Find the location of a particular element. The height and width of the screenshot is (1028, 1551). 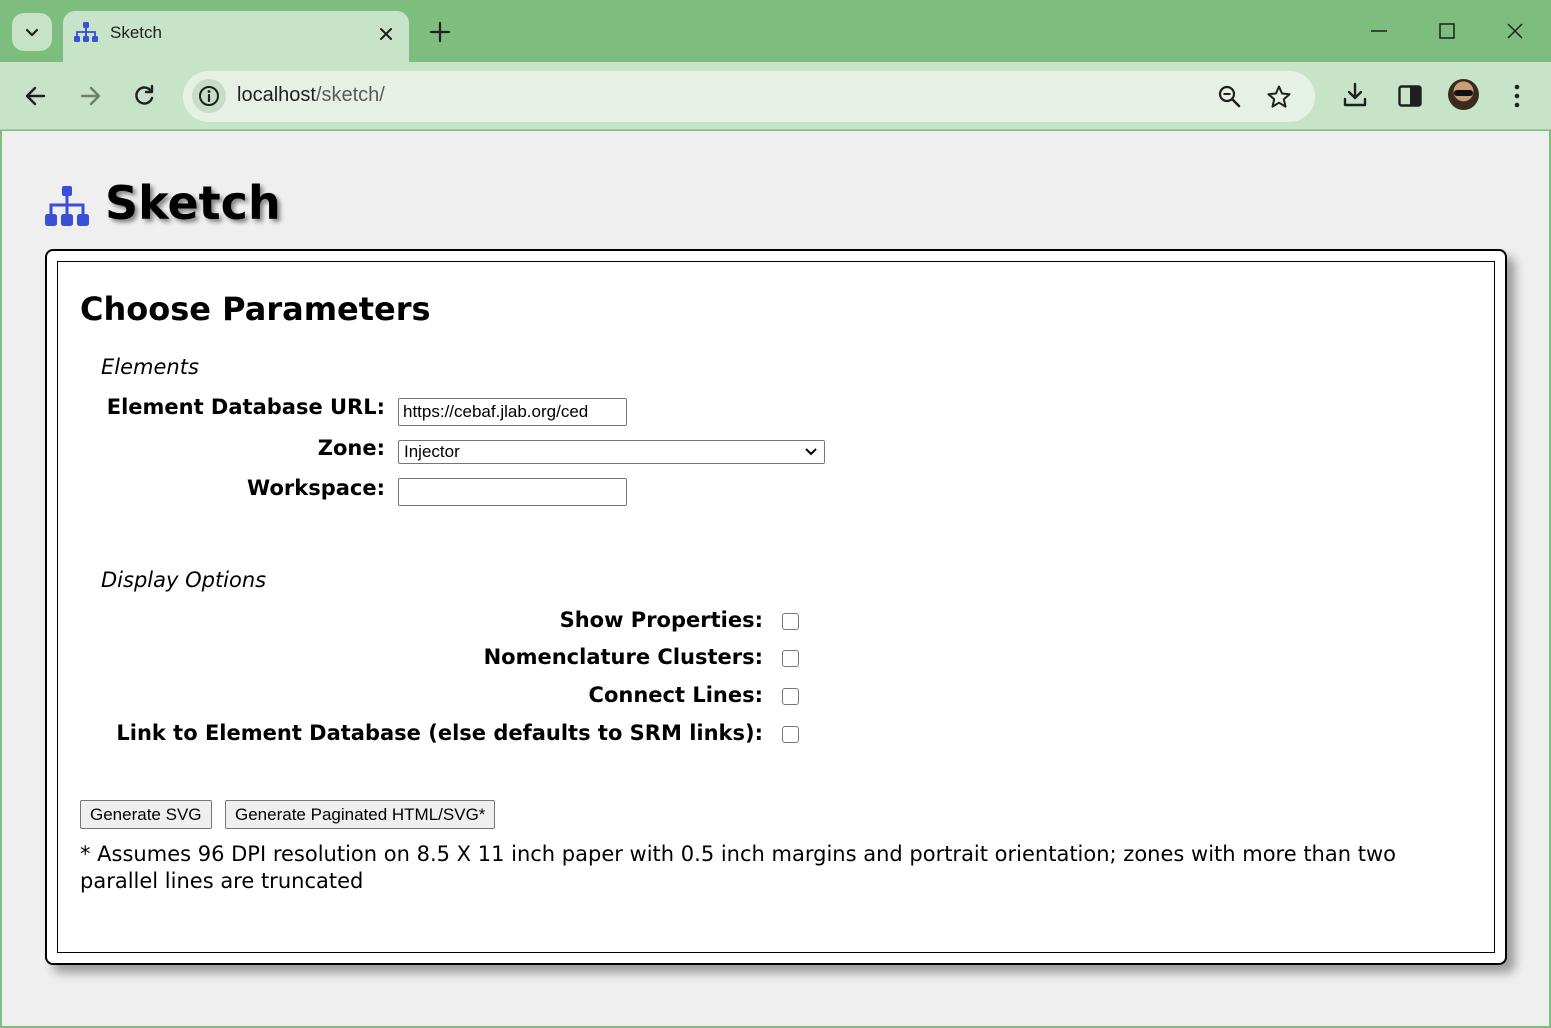

zoom-icon is located at coordinates (1230, 97).